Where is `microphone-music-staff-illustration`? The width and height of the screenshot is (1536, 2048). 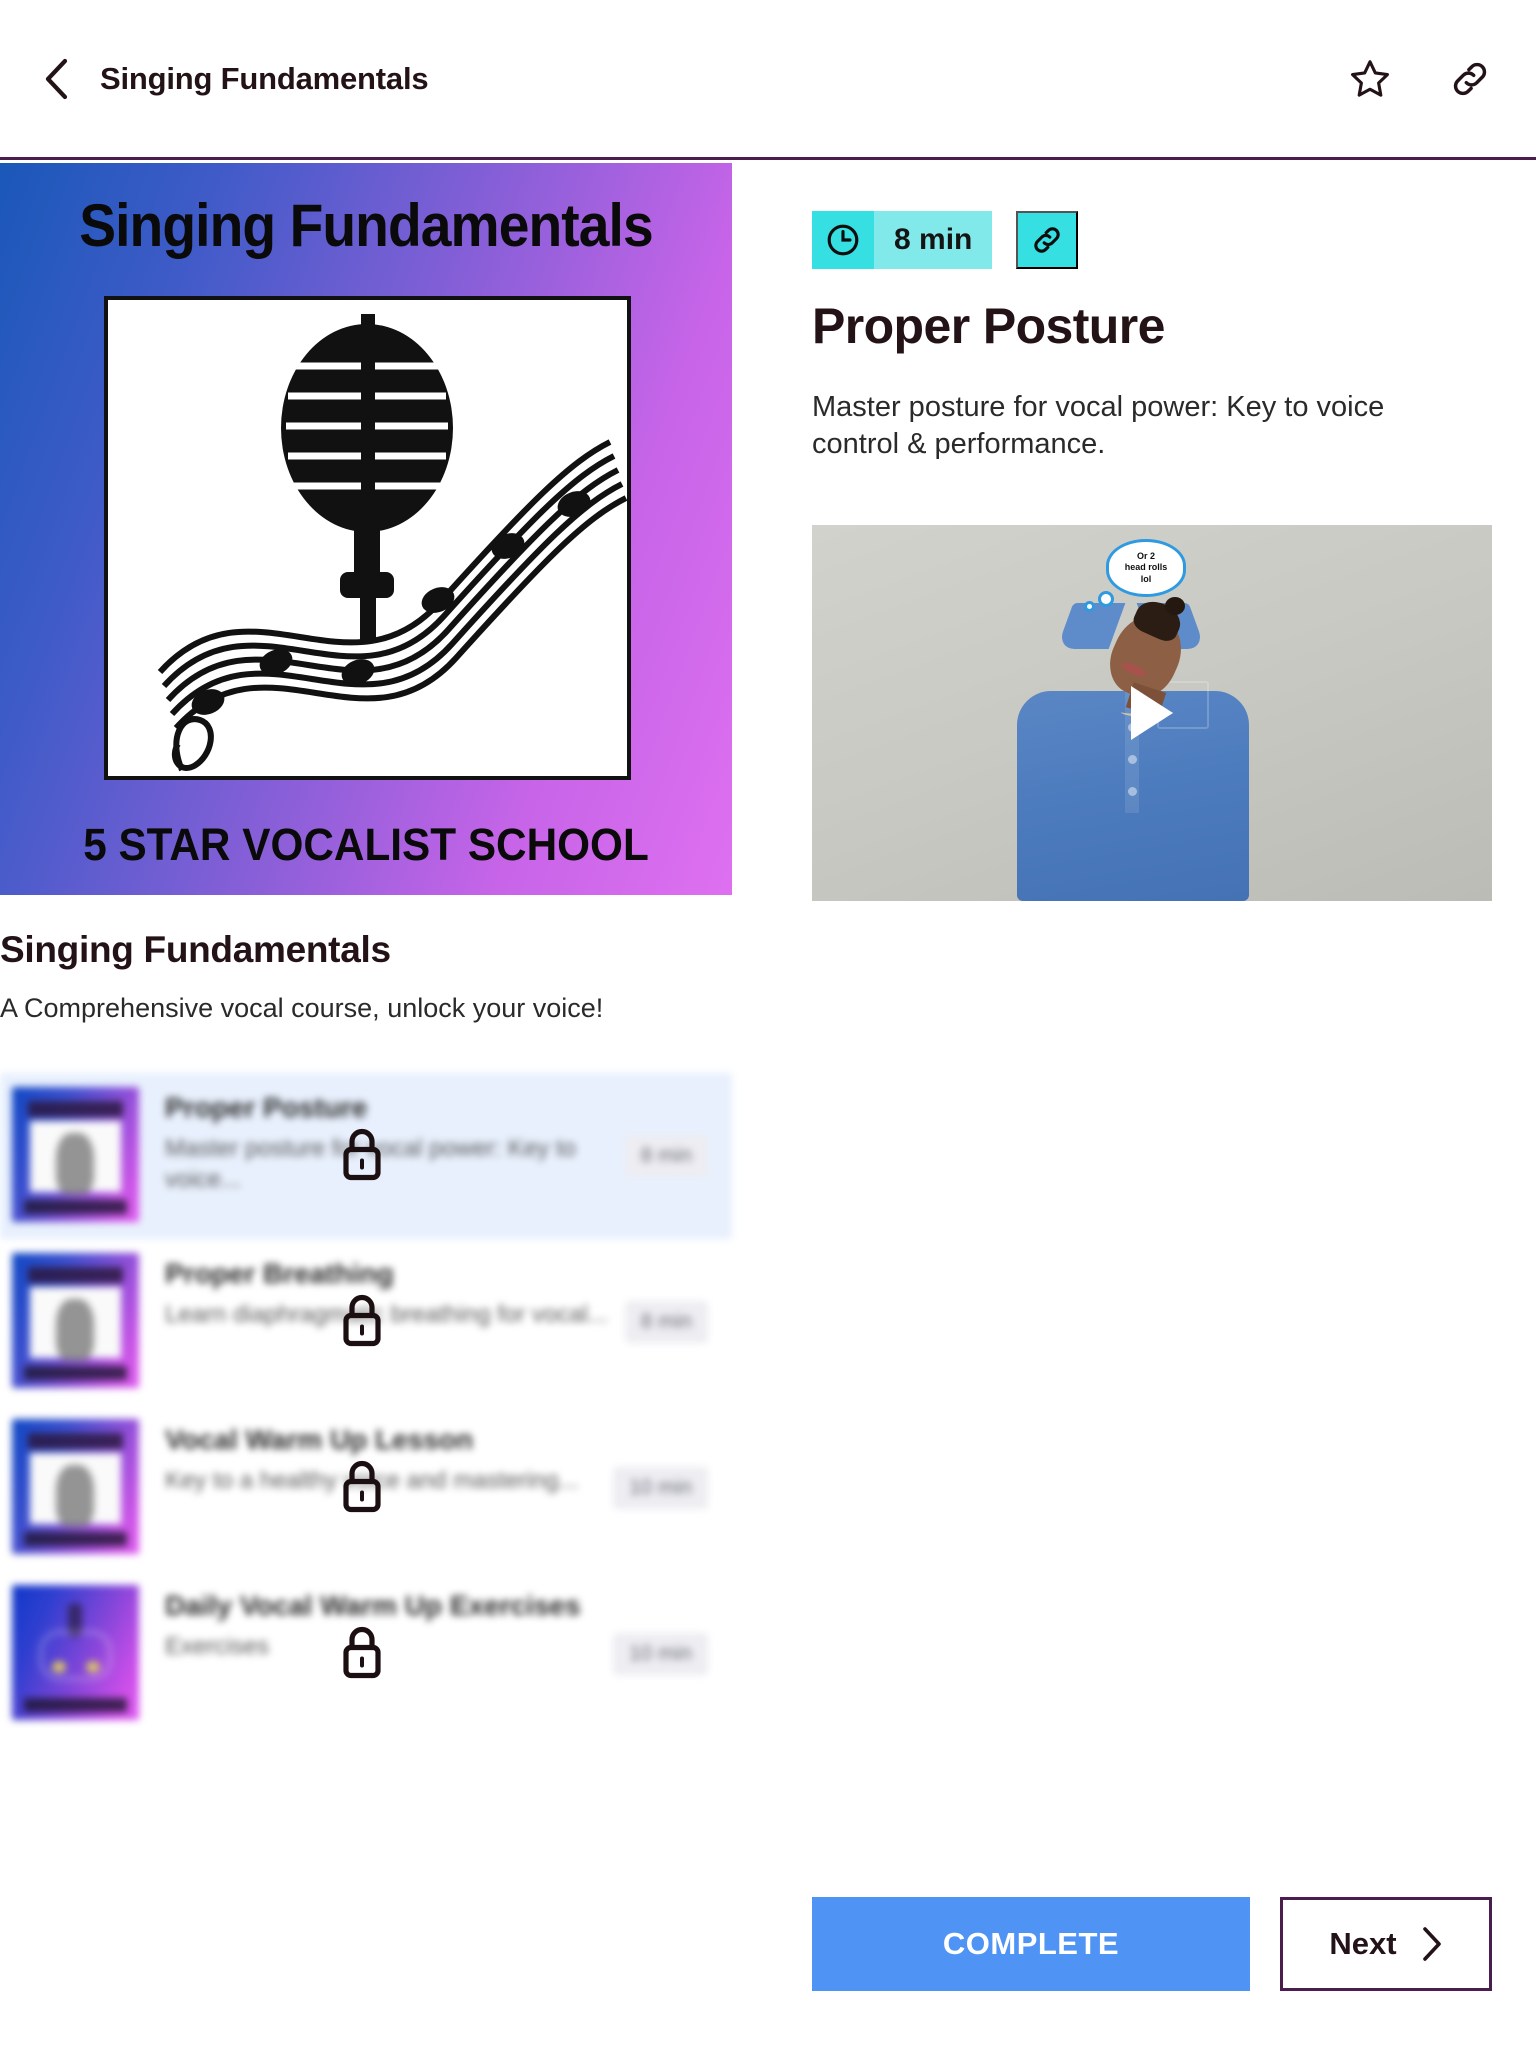 microphone-music-staff-illustration is located at coordinates (367, 538).